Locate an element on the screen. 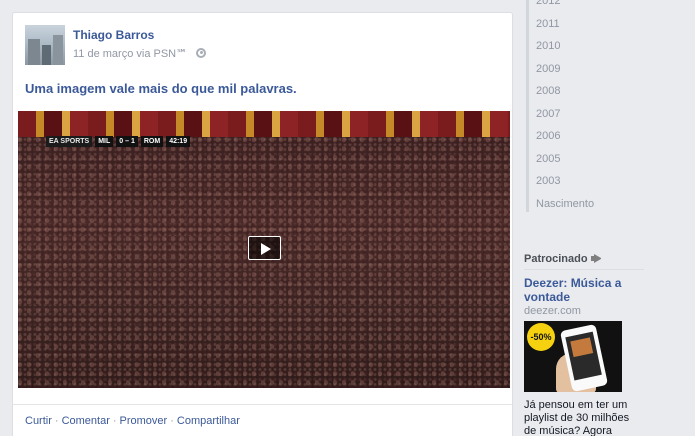 The image size is (695, 436). play-icon is located at coordinates (266, 249).